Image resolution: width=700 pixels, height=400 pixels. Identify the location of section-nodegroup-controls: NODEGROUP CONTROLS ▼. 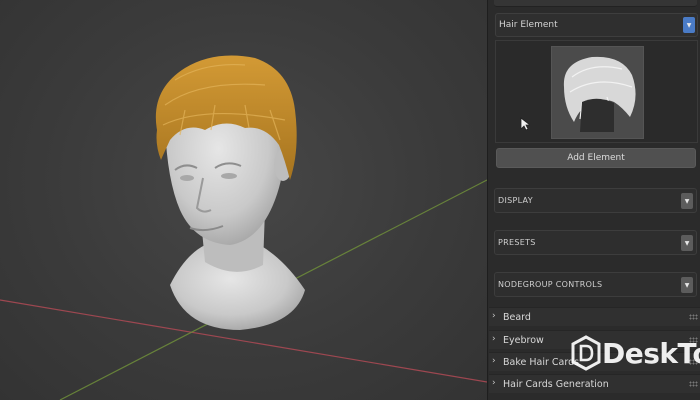
(595, 284).